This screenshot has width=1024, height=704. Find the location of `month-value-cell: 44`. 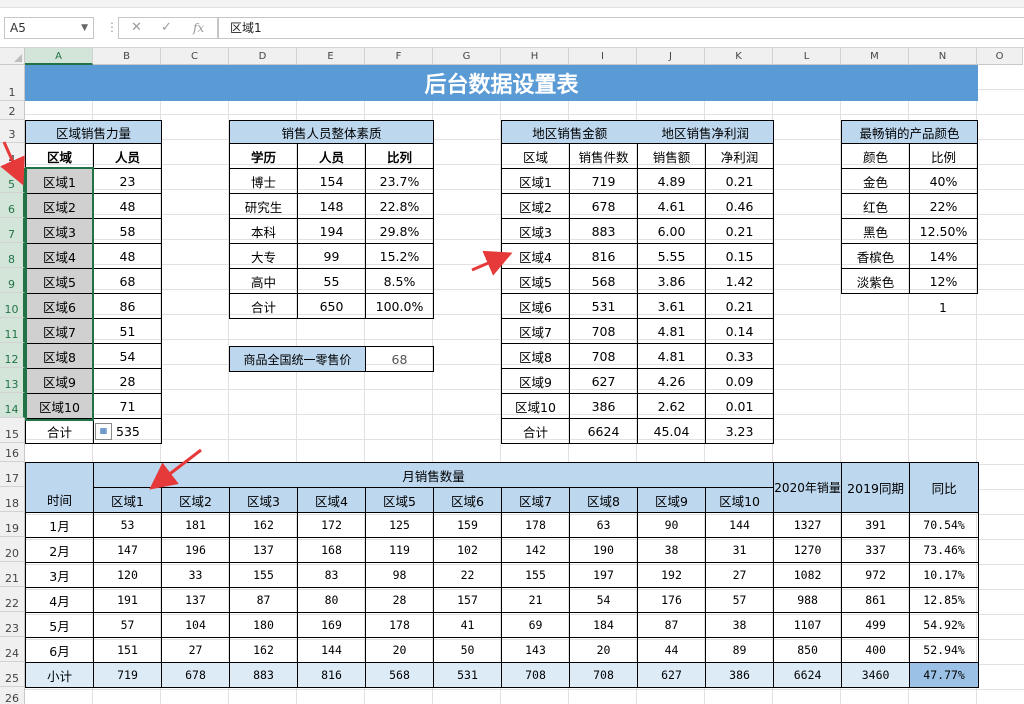

month-value-cell: 44 is located at coordinates (671, 650).